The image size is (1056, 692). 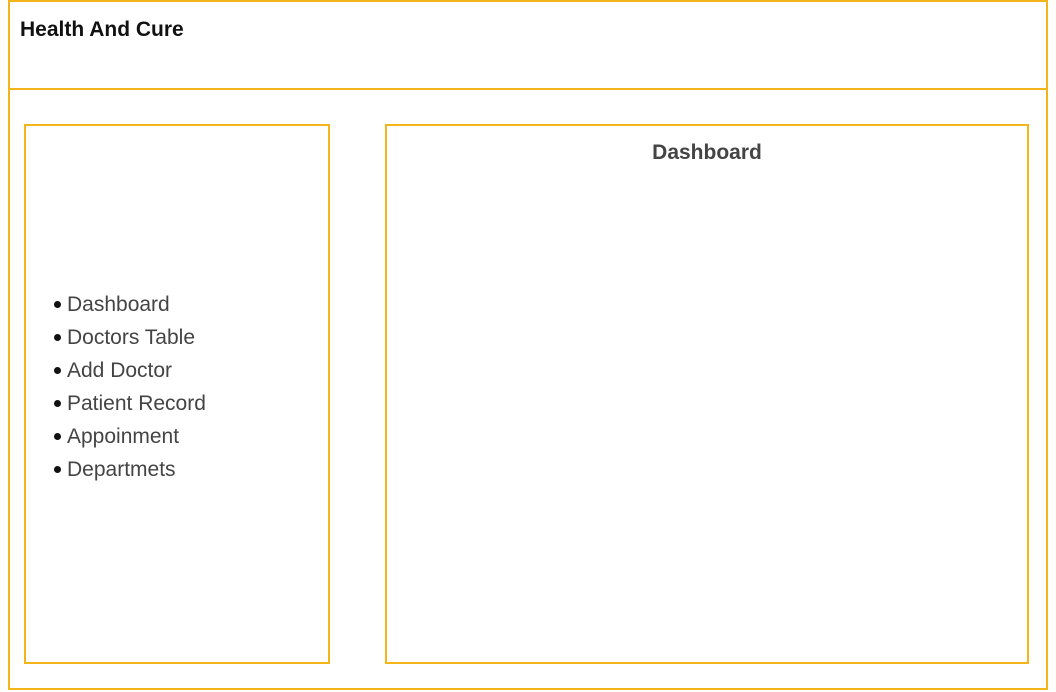 What do you see at coordinates (123, 437) in the screenshot?
I see `sidebar-item-label: Appoinment` at bounding box center [123, 437].